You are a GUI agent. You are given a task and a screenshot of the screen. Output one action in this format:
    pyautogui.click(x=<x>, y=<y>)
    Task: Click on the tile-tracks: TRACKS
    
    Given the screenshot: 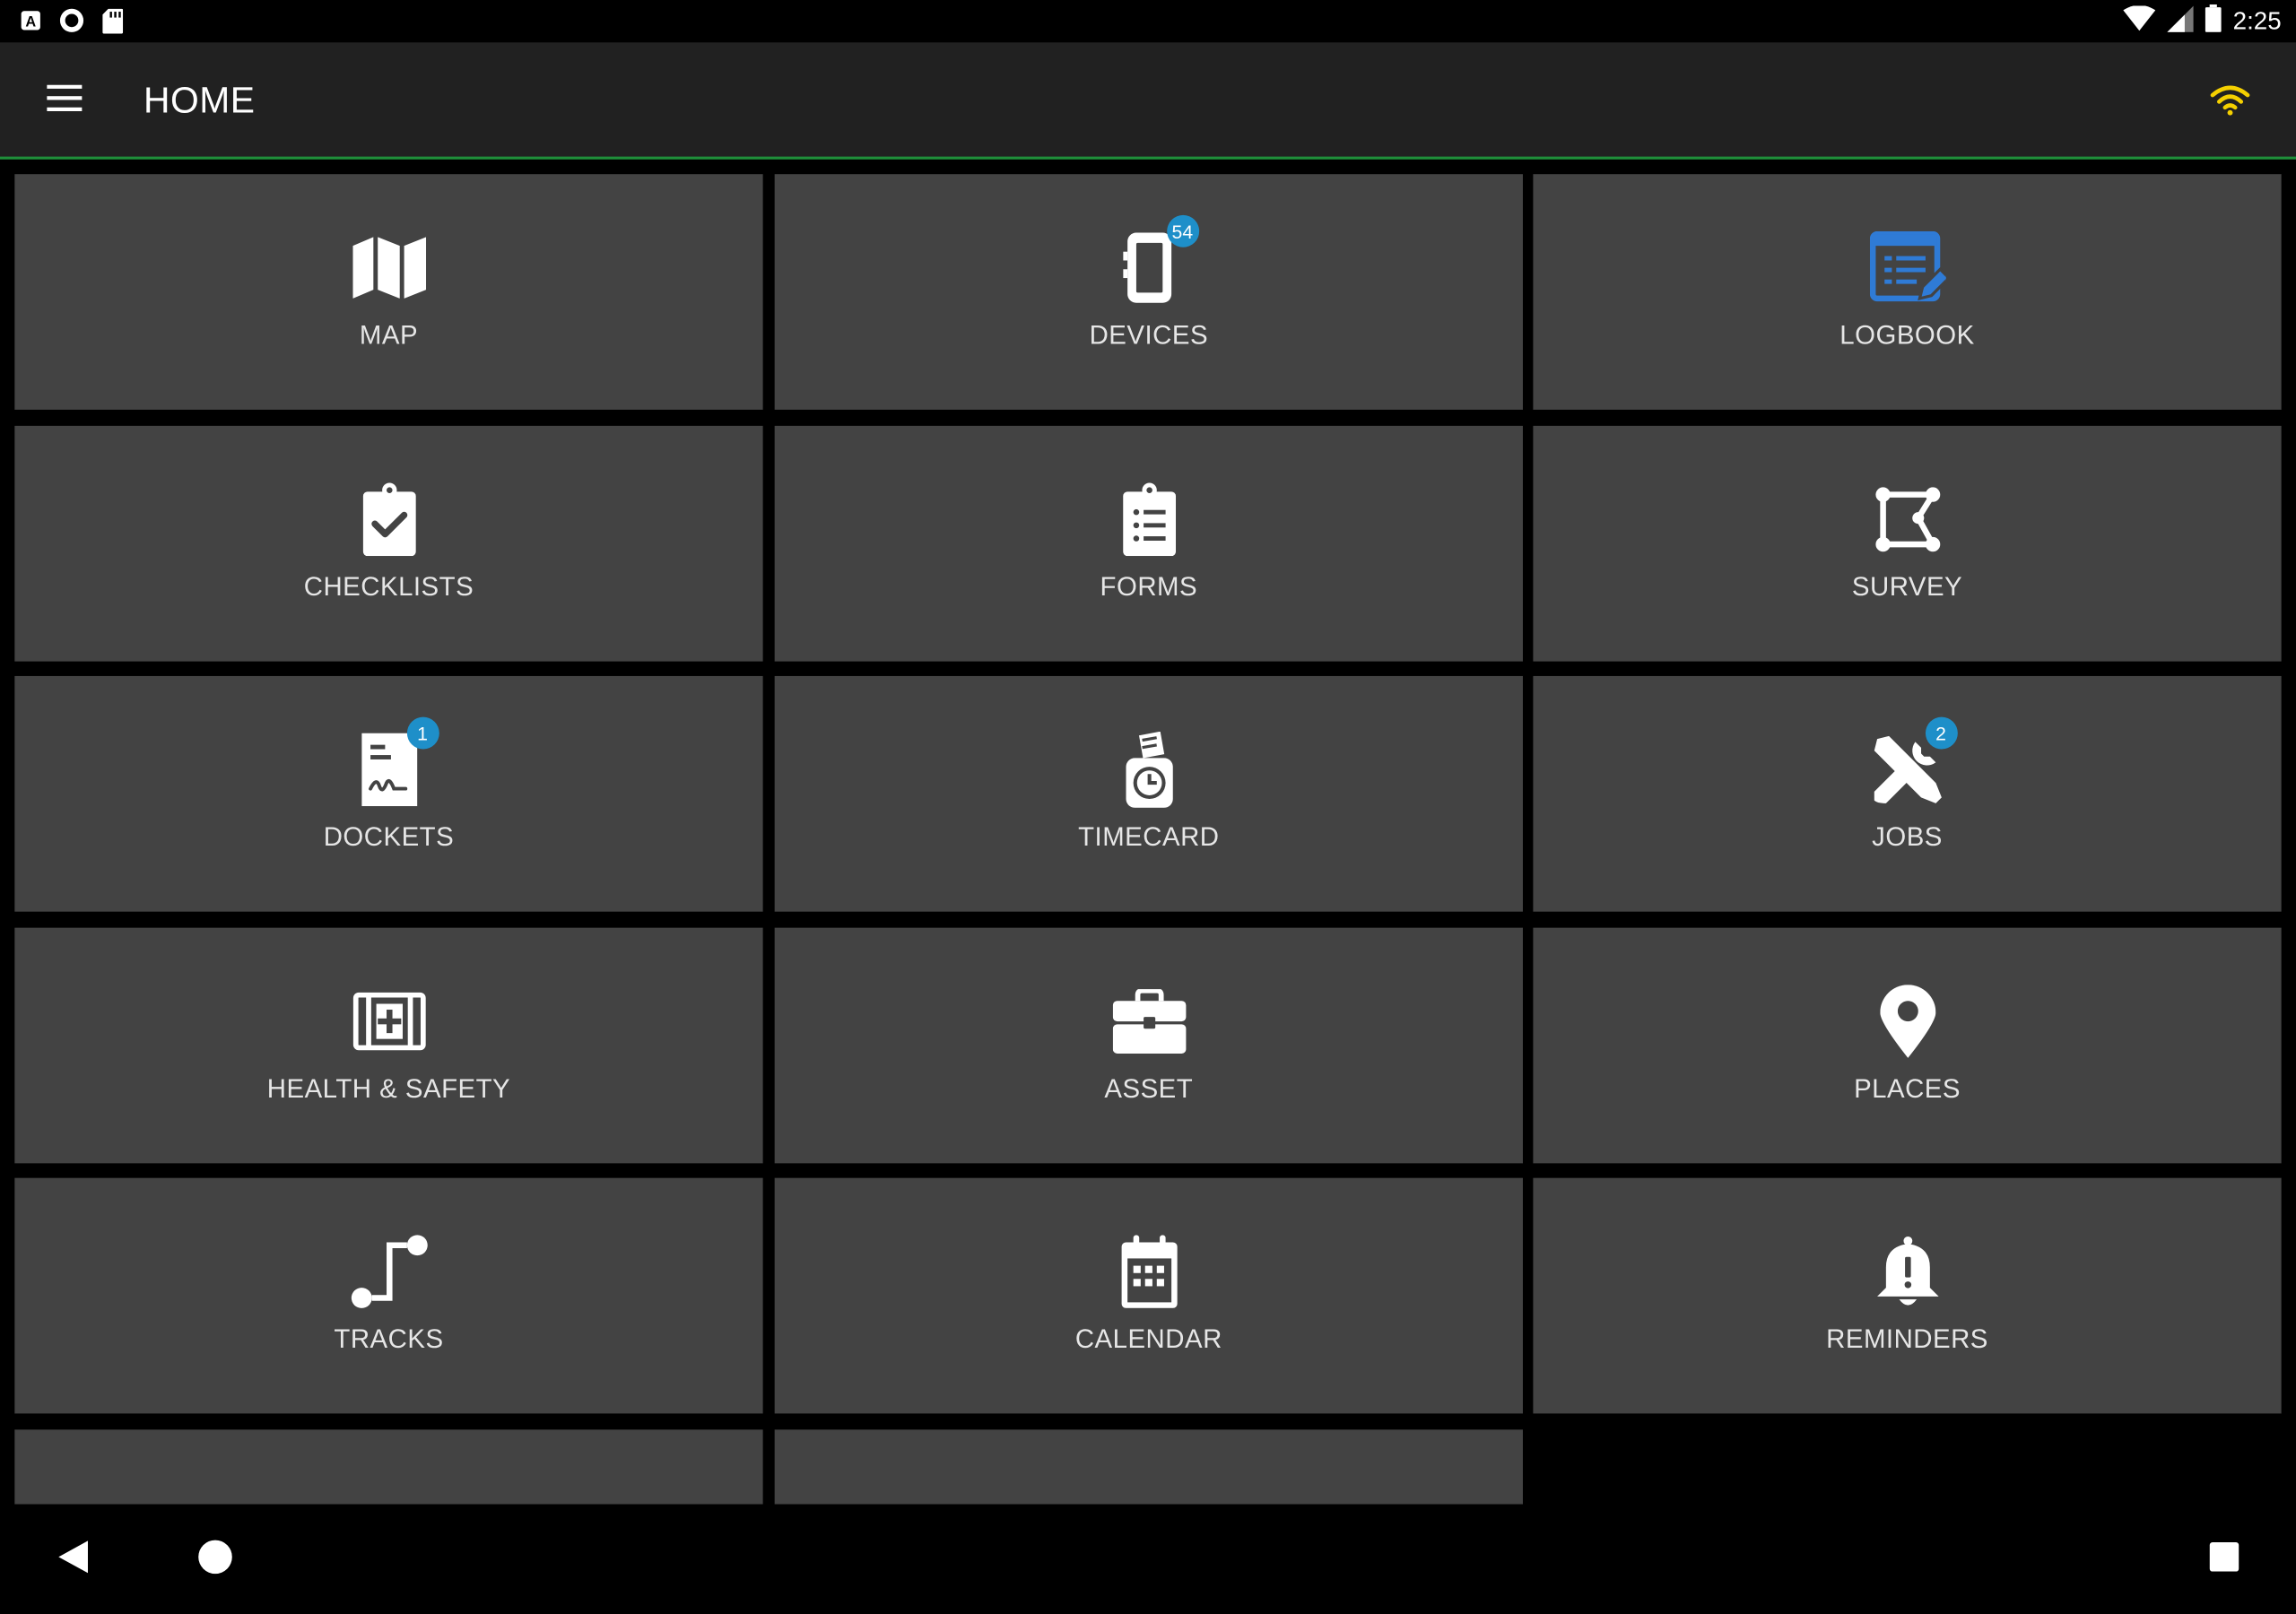 What is the action you would take?
    pyautogui.click(x=388, y=1295)
    